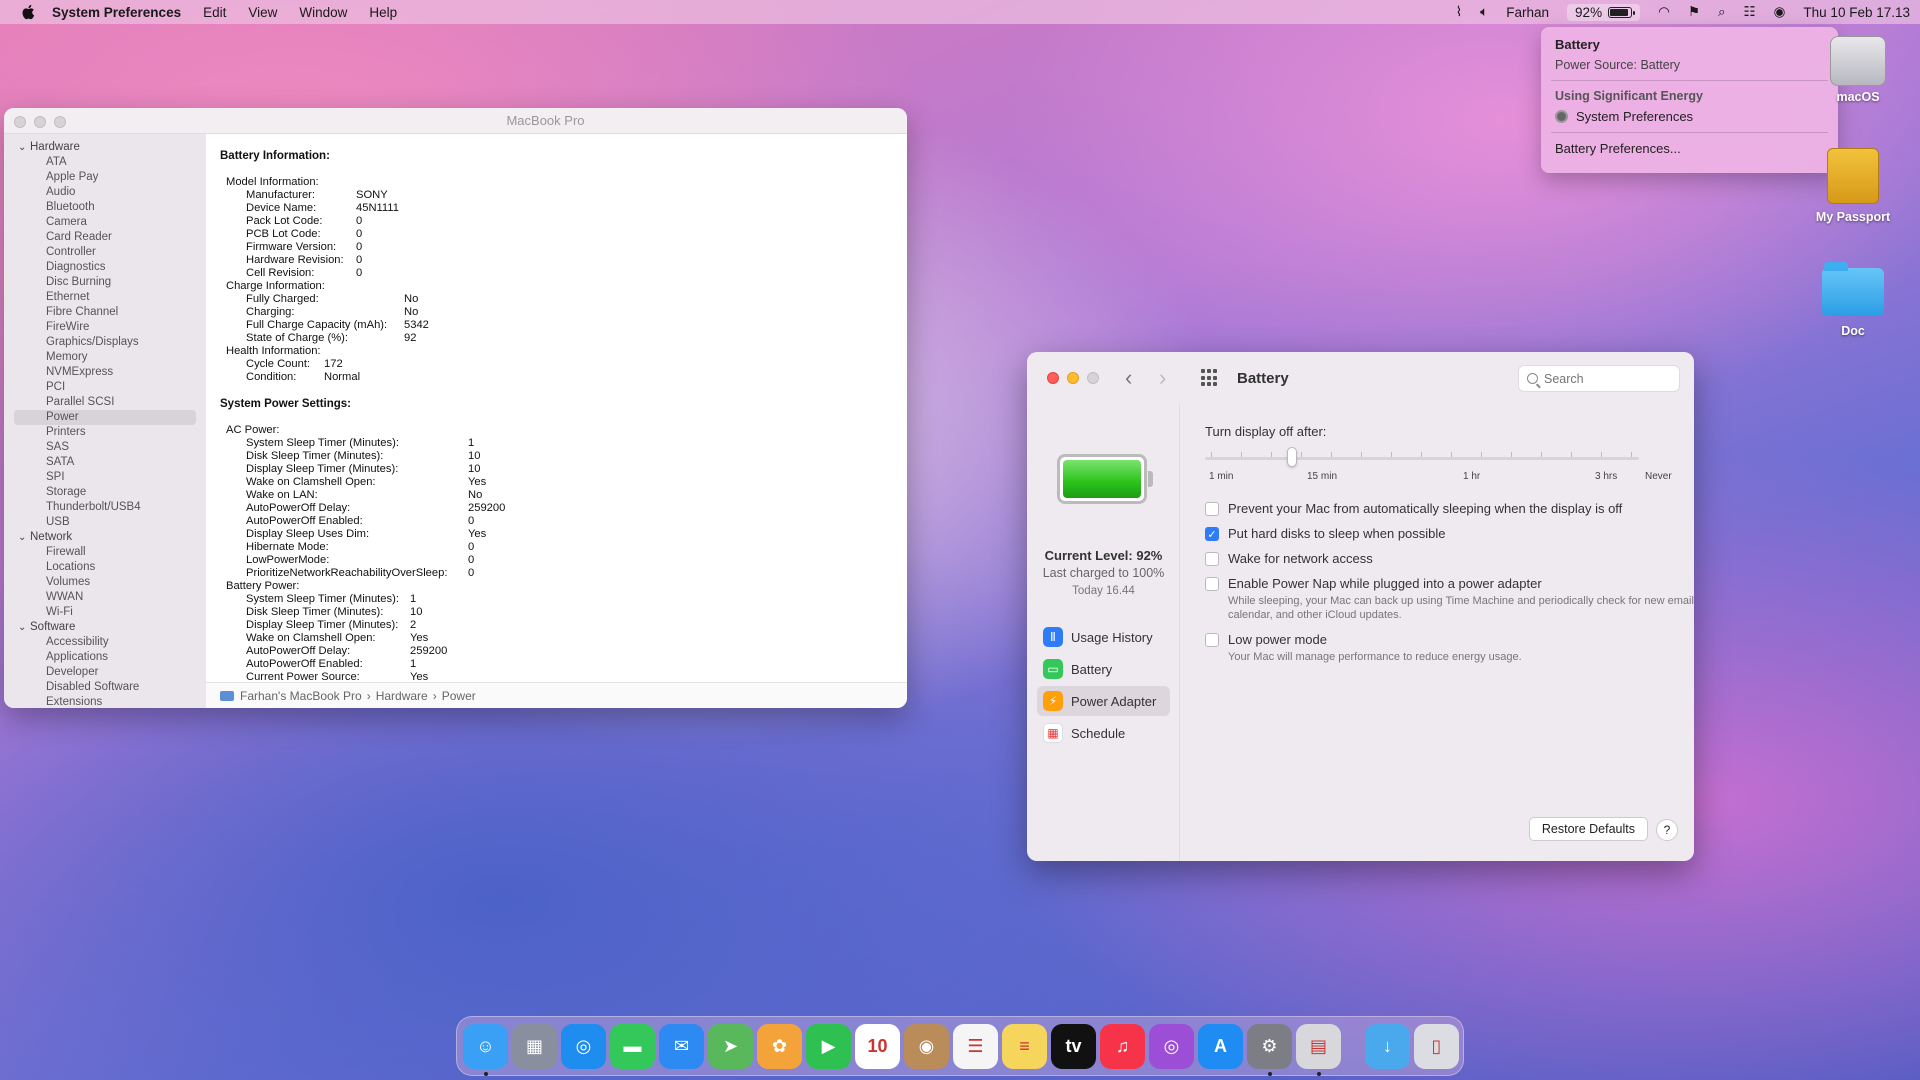 Image resolution: width=1920 pixels, height=1080 pixels. Describe the element at coordinates (534, 1046) in the screenshot. I see `dock-launchpad-icon: ▦` at that location.